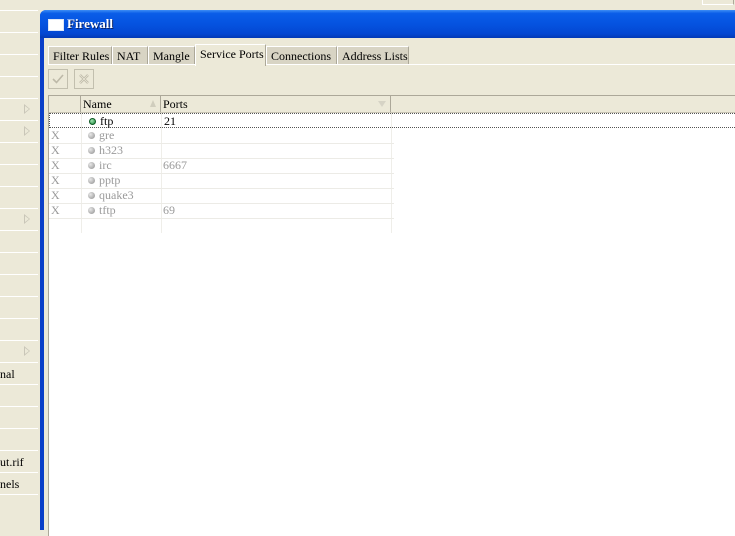  What do you see at coordinates (12, 462) in the screenshot?
I see `left-menu-item-label: ut.rif` at bounding box center [12, 462].